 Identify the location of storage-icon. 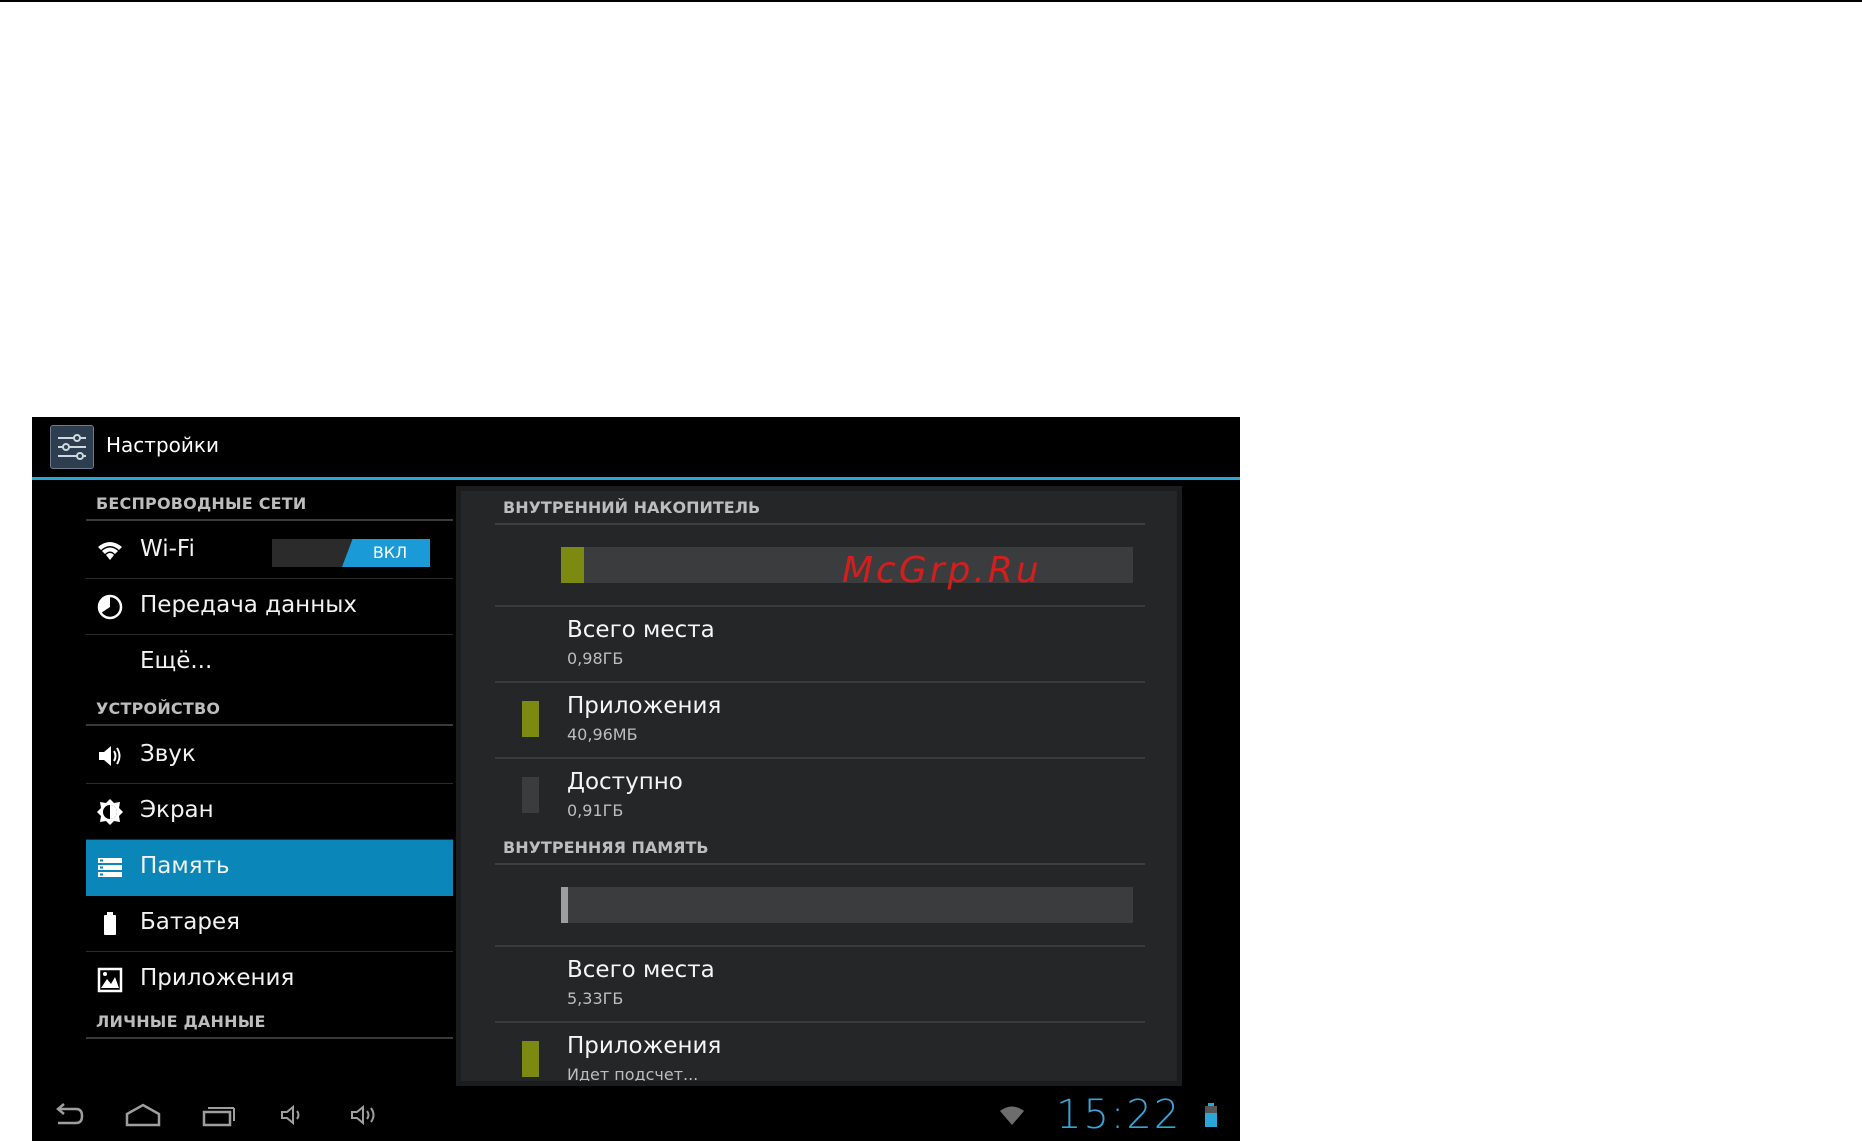
(110, 868).